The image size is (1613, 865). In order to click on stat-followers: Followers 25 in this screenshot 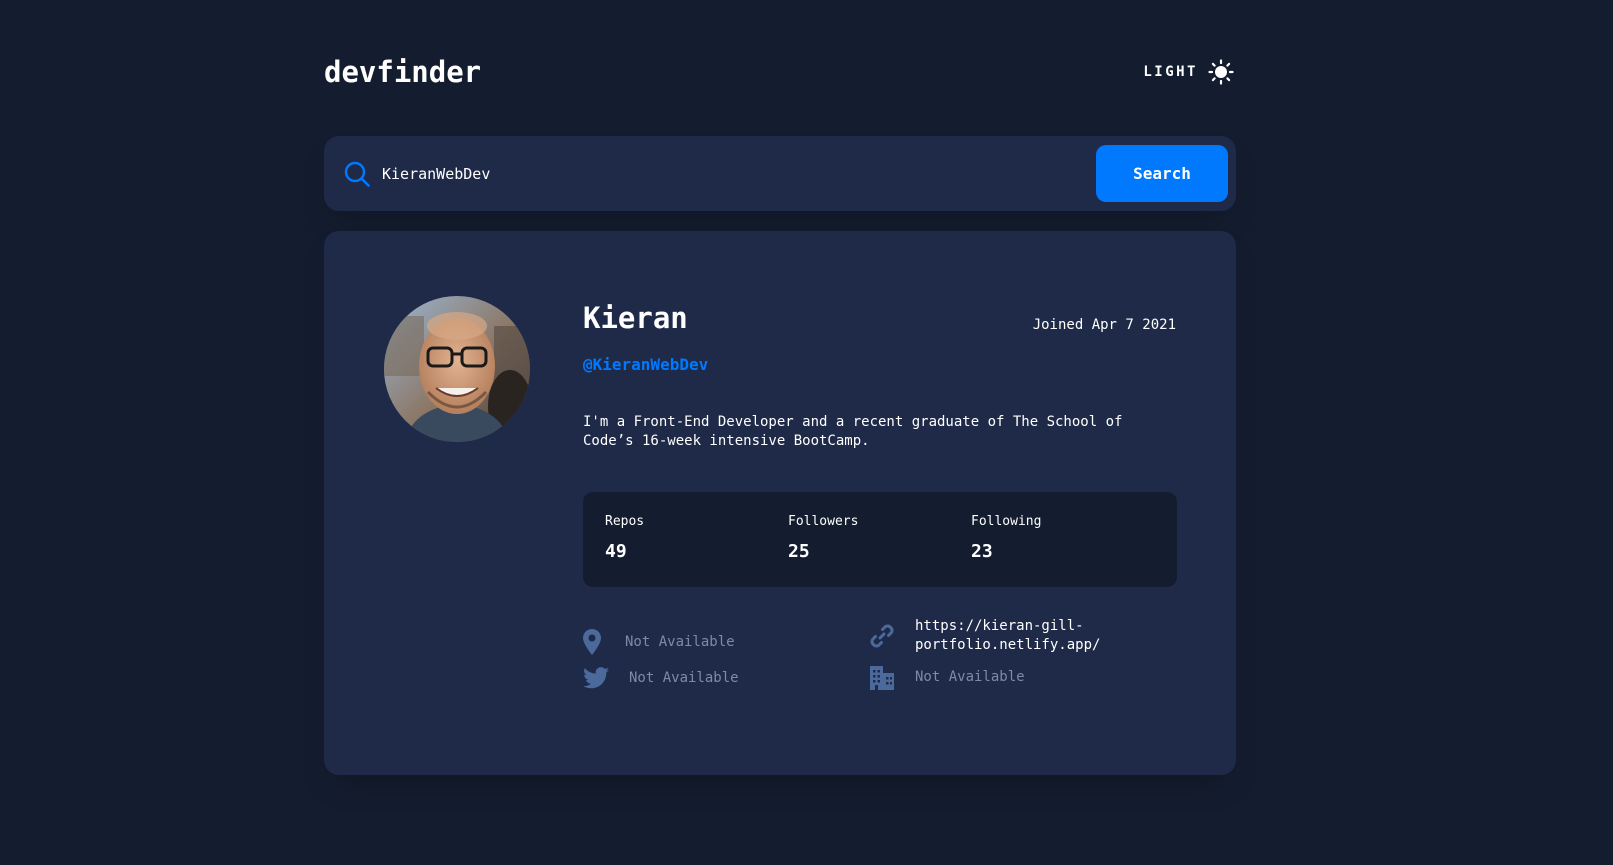, I will do `click(823, 538)`.